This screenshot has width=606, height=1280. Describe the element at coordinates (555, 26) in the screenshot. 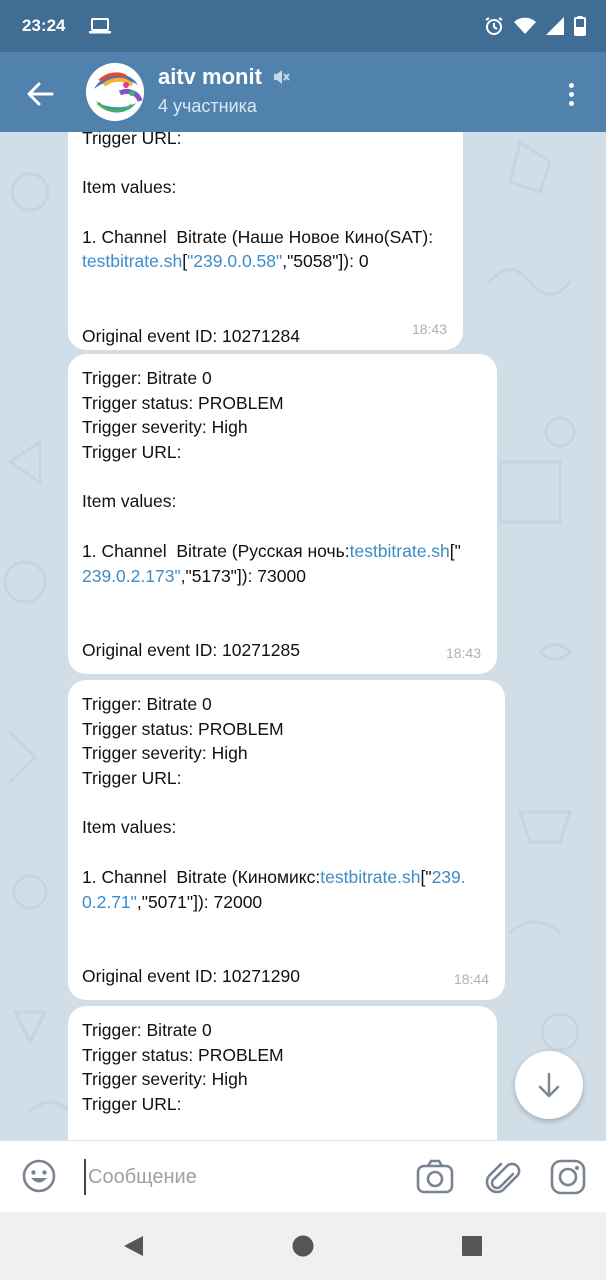

I see `signal-icon` at that location.